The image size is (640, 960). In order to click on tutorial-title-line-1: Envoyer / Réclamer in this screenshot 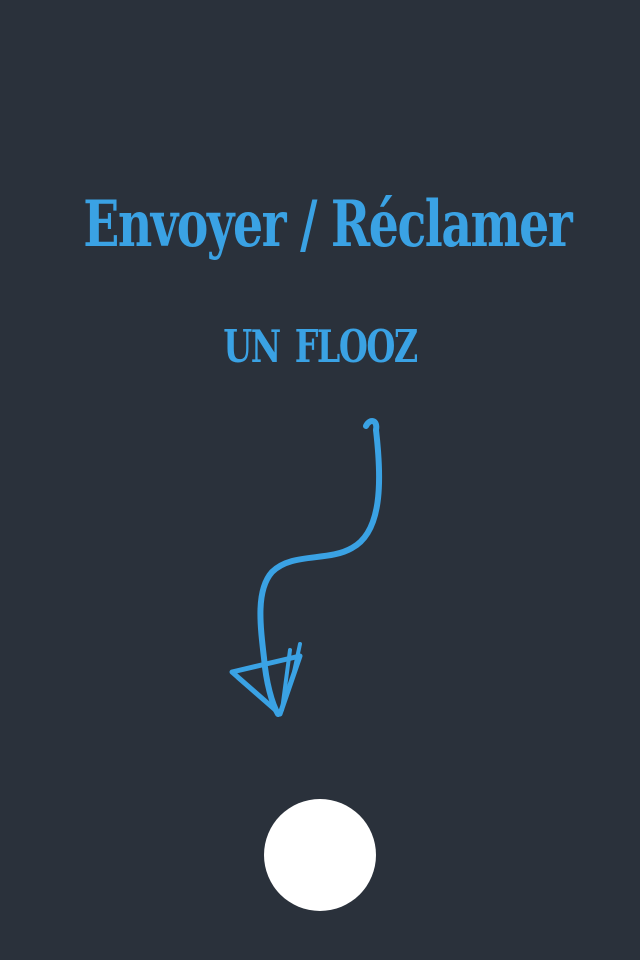, I will do `click(328, 224)`.